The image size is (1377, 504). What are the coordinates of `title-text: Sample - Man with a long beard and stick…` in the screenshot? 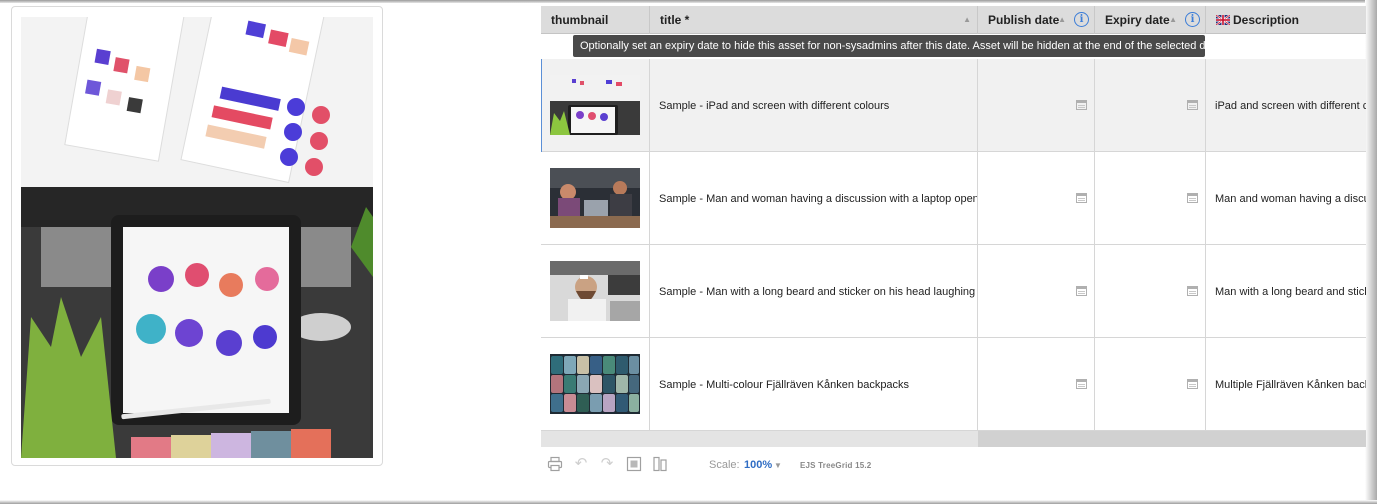 It's located at (817, 292).